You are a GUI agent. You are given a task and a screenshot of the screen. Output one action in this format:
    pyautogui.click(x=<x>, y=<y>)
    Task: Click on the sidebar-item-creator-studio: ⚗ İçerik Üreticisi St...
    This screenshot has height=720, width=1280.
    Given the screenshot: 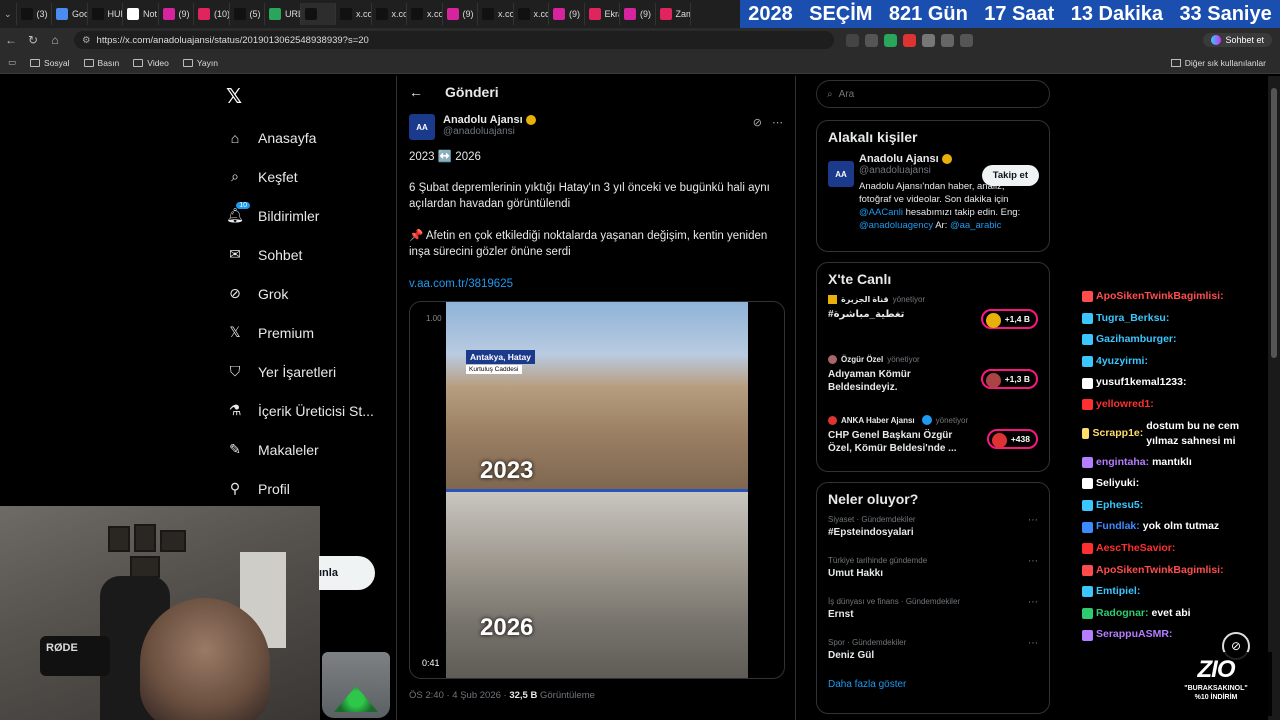 What is the action you would take?
    pyautogui.click(x=300, y=410)
    